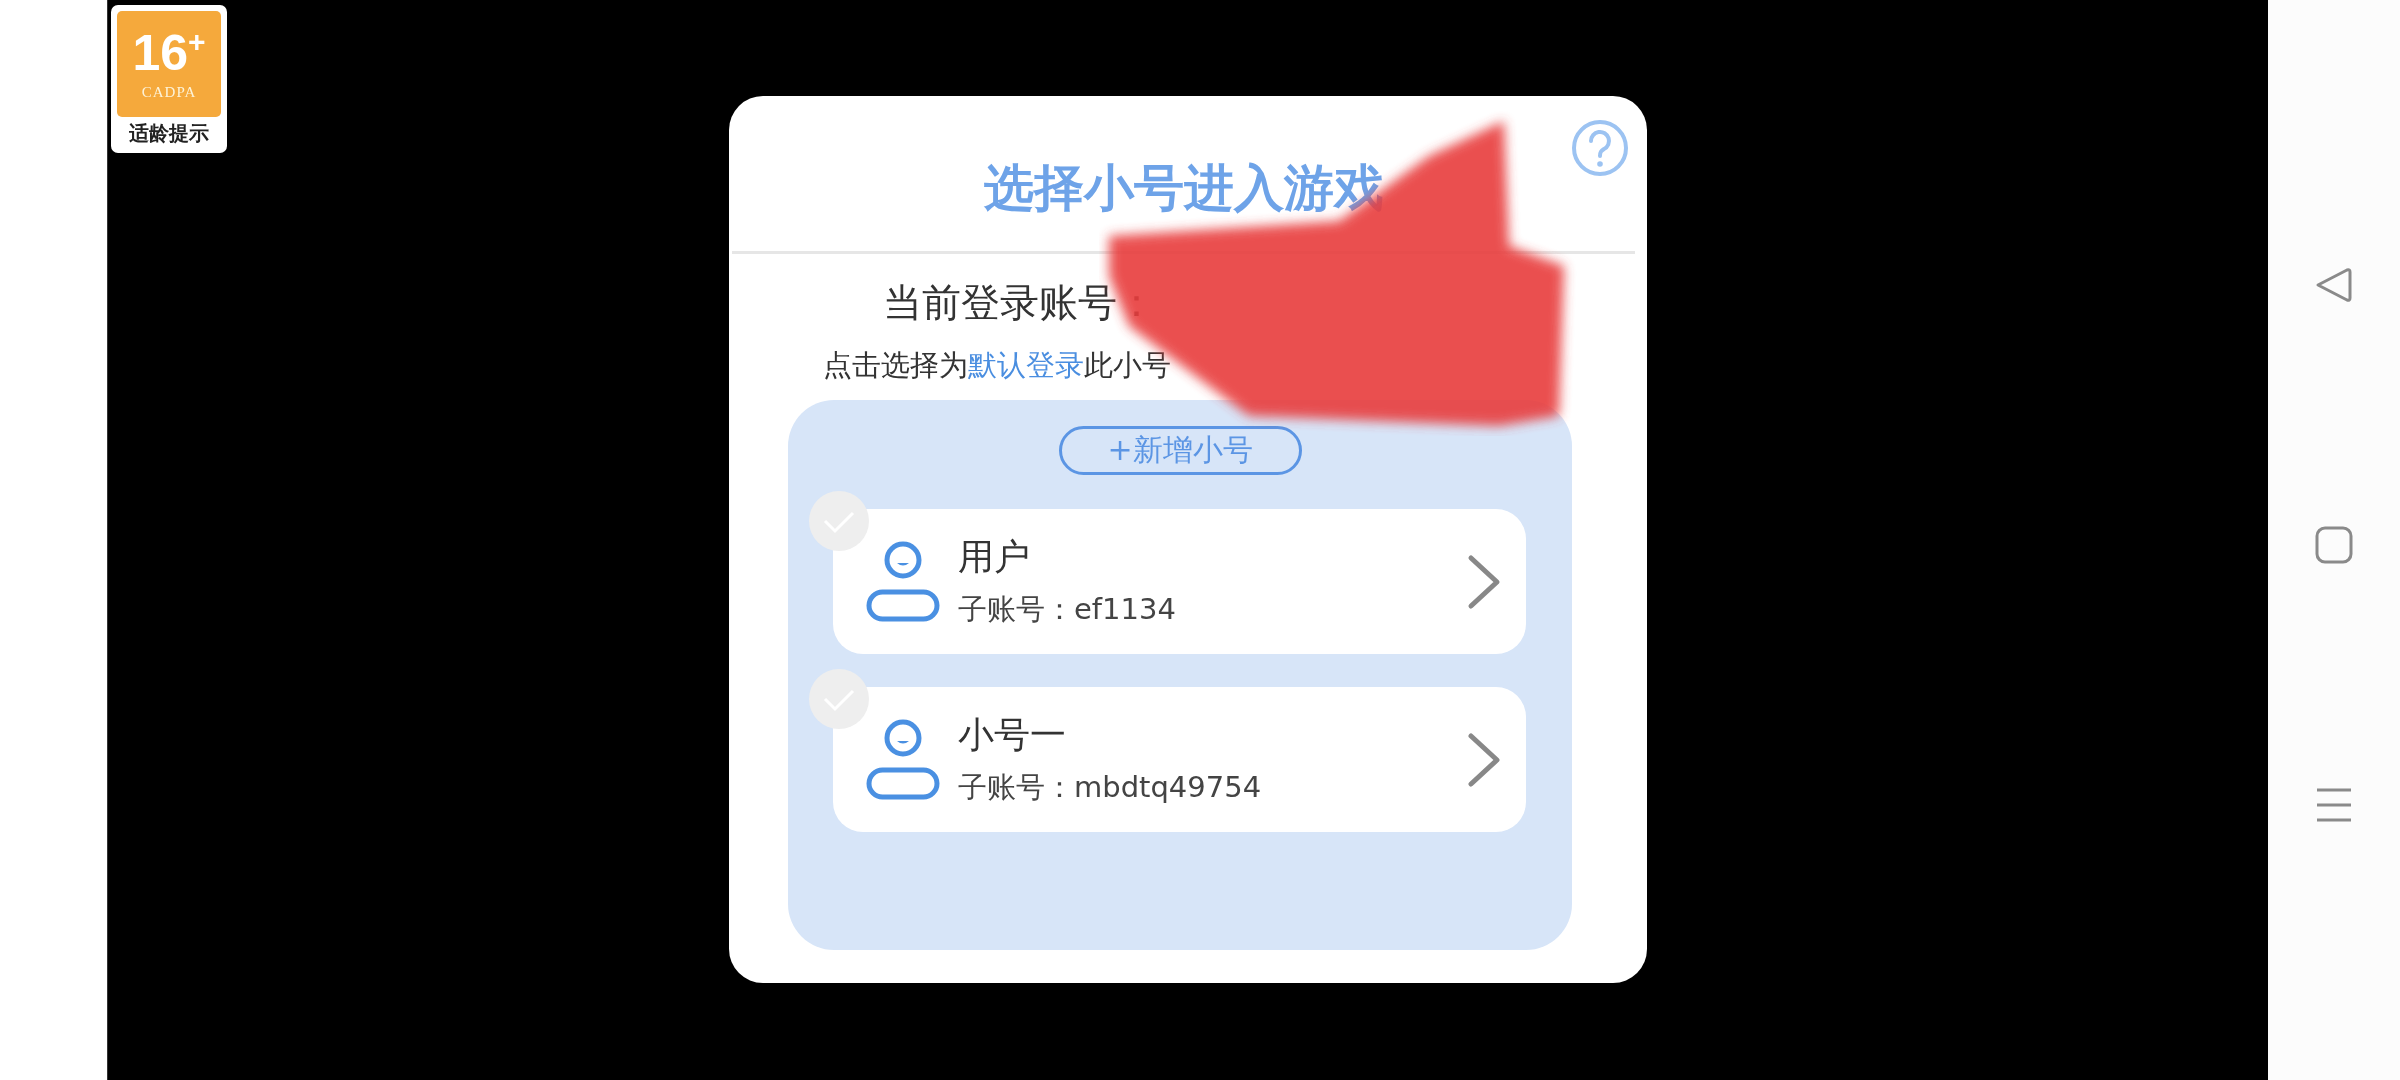 This screenshot has width=2400, height=1080. I want to click on dialog-title: 选择小号进入游戏, so click(1183, 188).